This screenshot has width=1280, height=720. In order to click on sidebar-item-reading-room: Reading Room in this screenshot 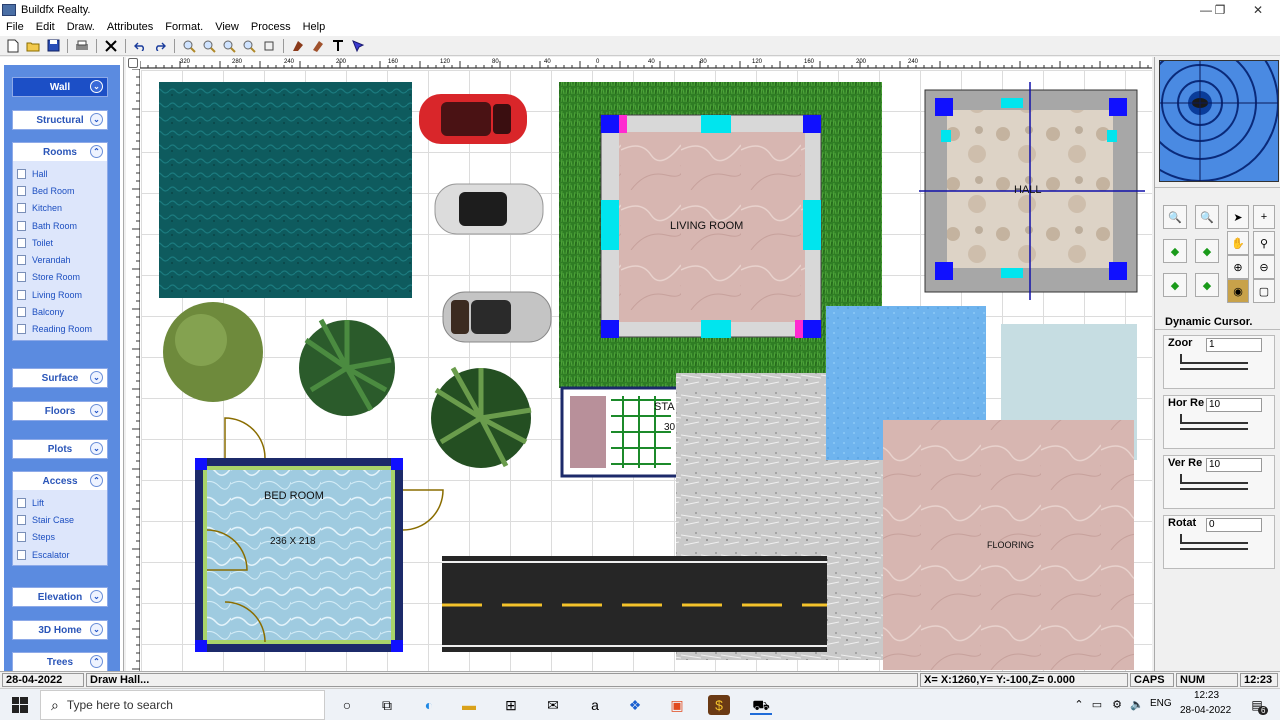, I will do `click(61, 329)`.